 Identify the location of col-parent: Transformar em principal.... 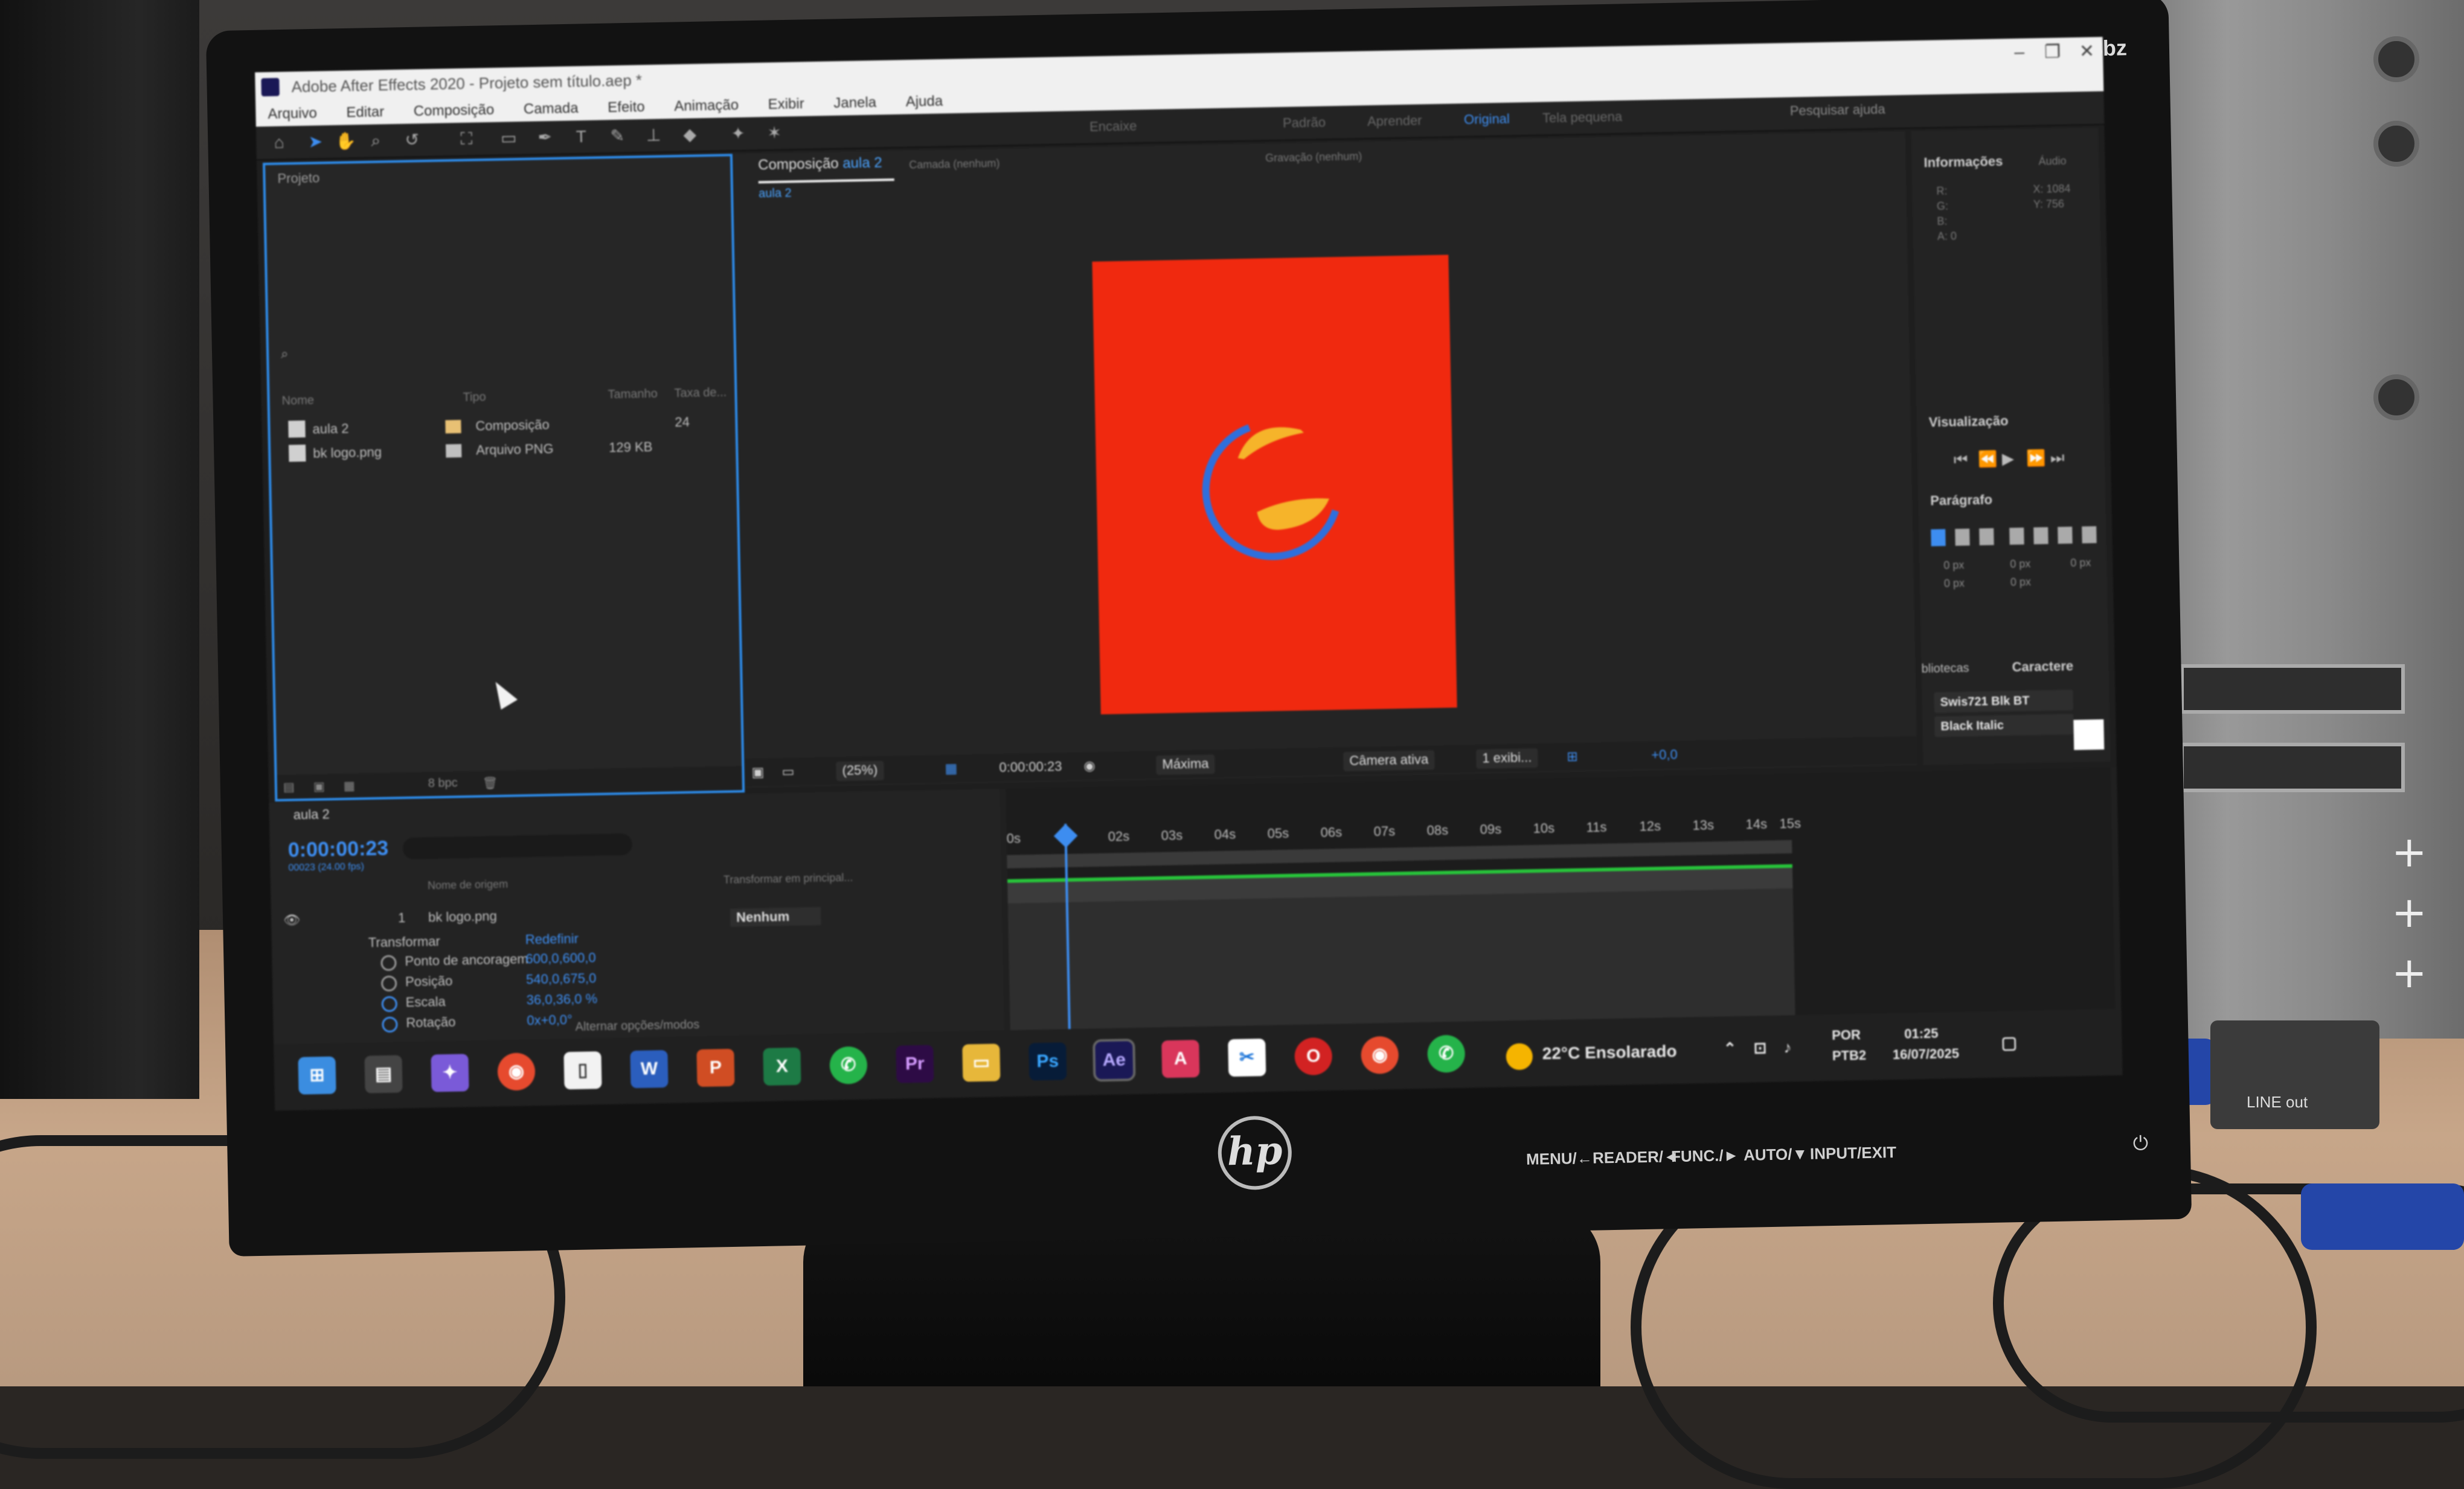
(788, 878).